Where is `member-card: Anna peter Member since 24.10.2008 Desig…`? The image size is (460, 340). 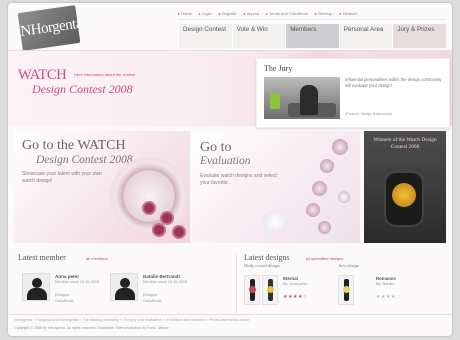
member-card: Anna peter Member since 24.10.2008 Desig… is located at coordinates (67, 290).